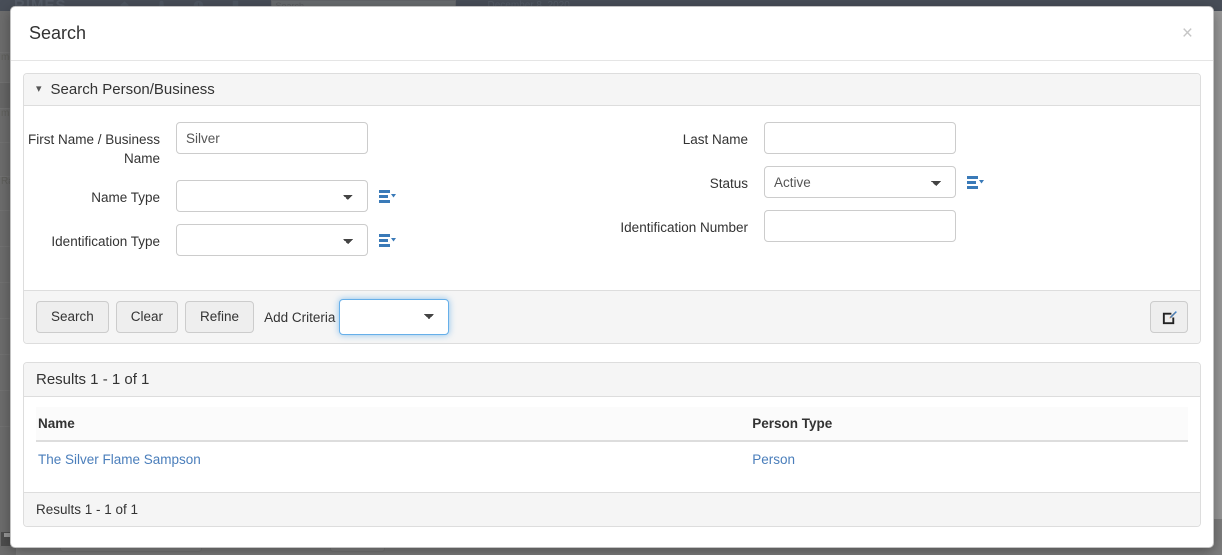 The height and width of the screenshot is (555, 1222). I want to click on table-row: The Silver Flame Sampson Person, so click(612, 459).